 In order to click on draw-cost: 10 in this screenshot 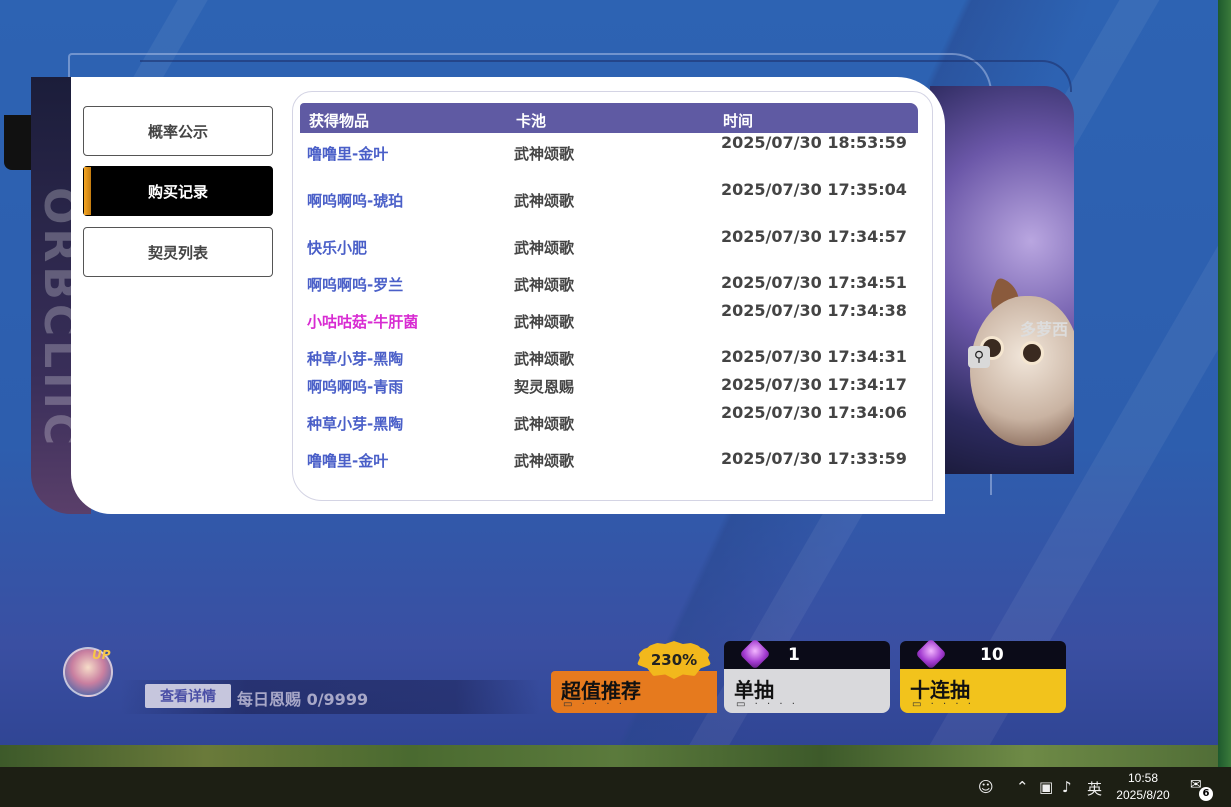, I will do `click(992, 655)`.